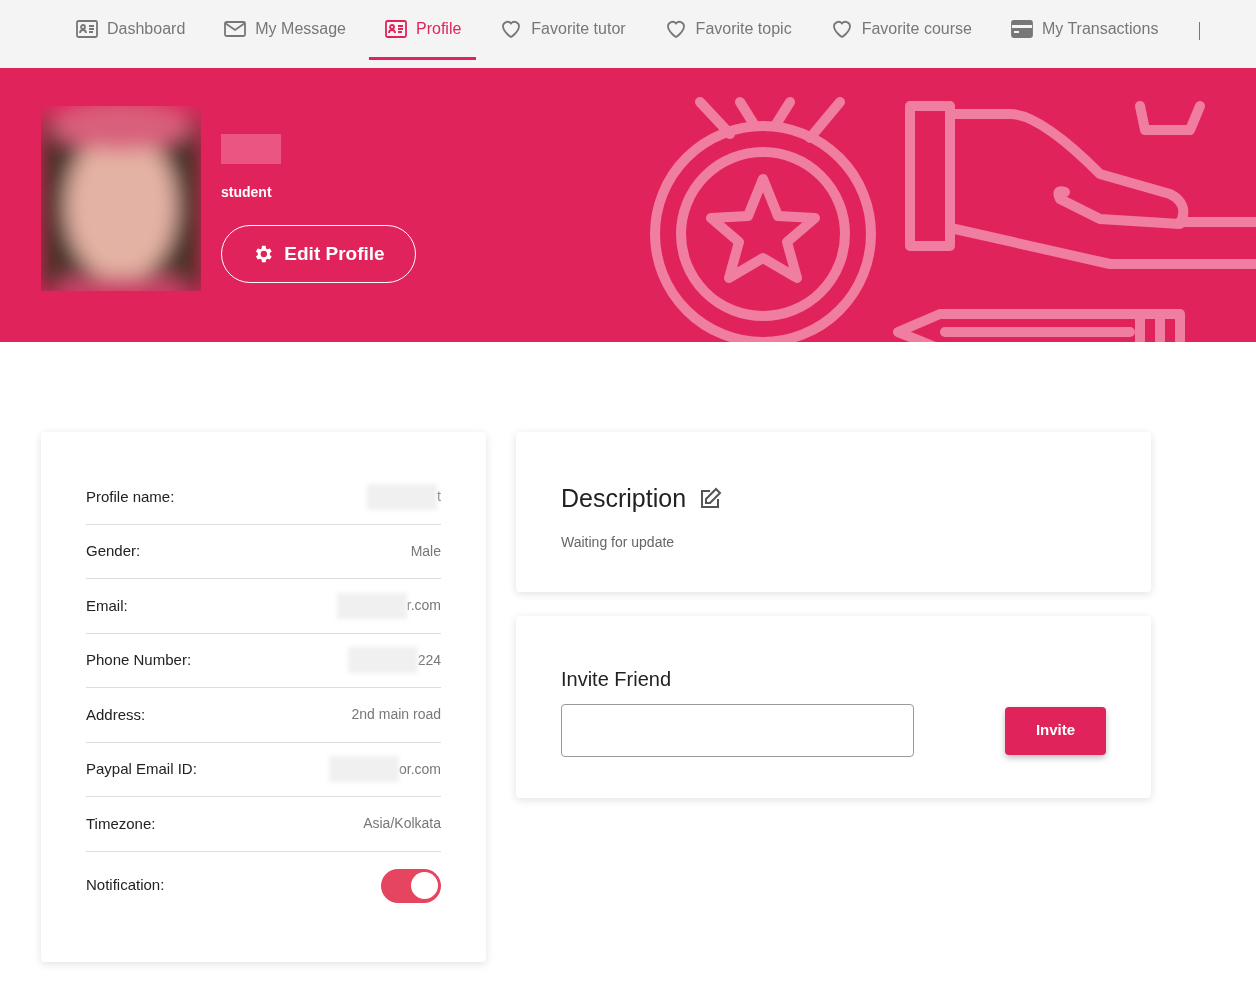 The height and width of the screenshot is (990, 1256). Describe the element at coordinates (423, 30) in the screenshot. I see `nav-tab: Profile` at that location.